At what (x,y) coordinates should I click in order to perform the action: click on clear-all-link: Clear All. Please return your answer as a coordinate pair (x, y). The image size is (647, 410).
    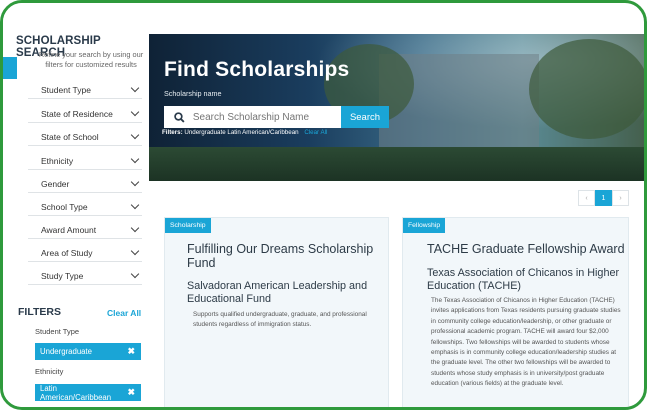
    Looking at the image, I should click on (124, 313).